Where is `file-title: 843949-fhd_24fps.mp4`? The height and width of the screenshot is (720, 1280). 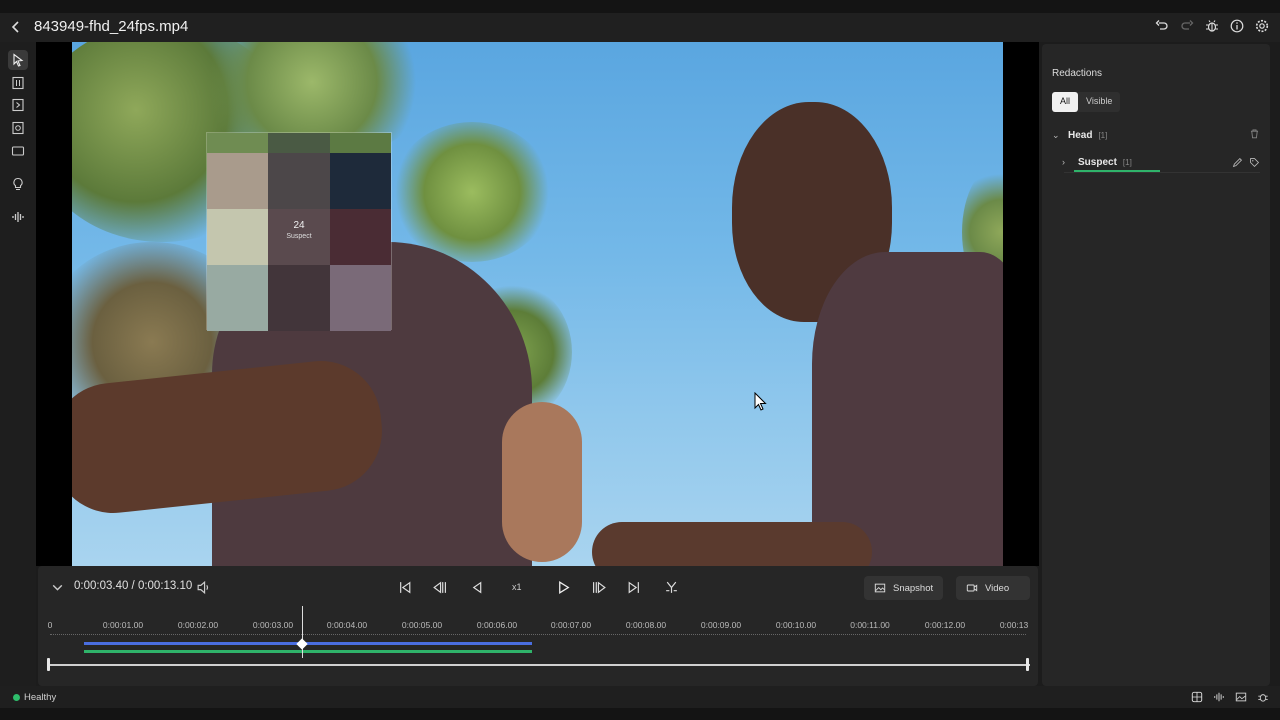
file-title: 843949-fhd_24fps.mp4 is located at coordinates (111, 26).